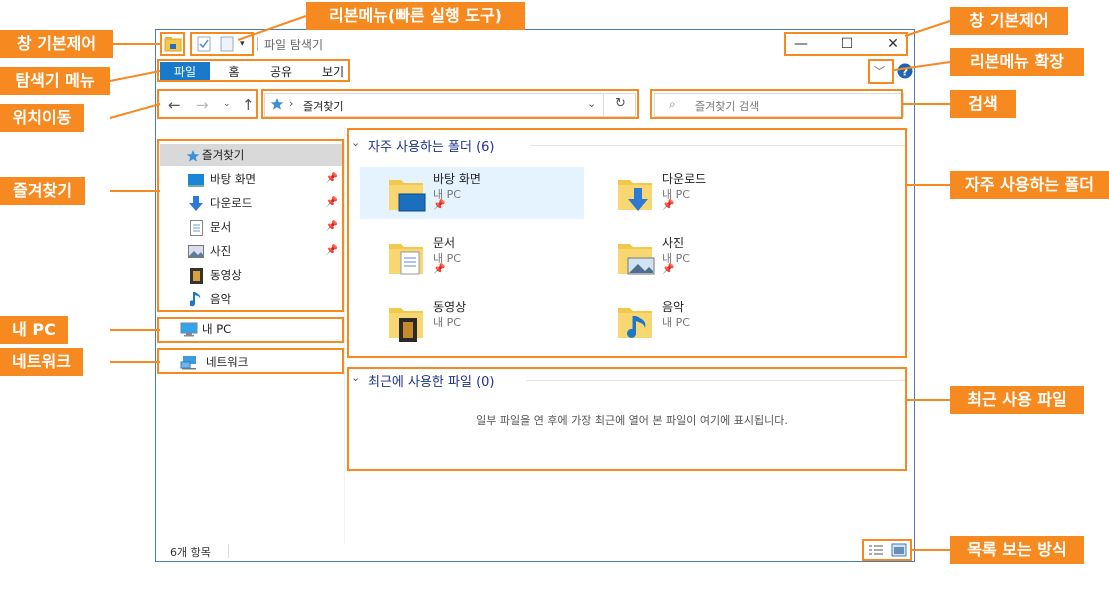  What do you see at coordinates (415, 16) in the screenshot?
I see `callout-quick-access-toolbar: 리본메뉴(빠른 실행 도구)` at bounding box center [415, 16].